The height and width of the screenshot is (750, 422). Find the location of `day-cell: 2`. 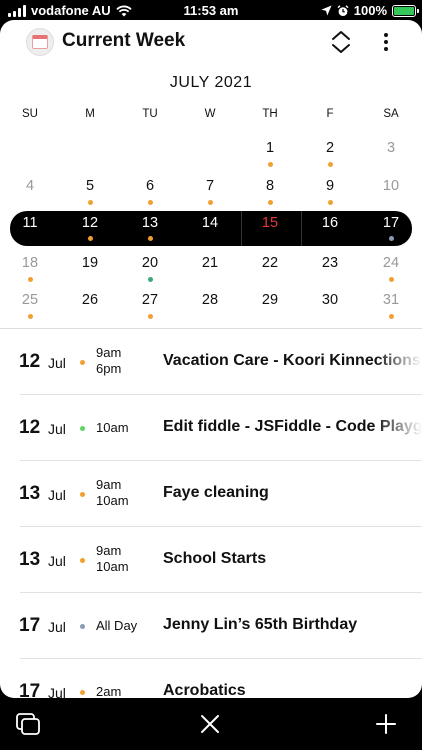

day-cell: 2 is located at coordinates (330, 157).